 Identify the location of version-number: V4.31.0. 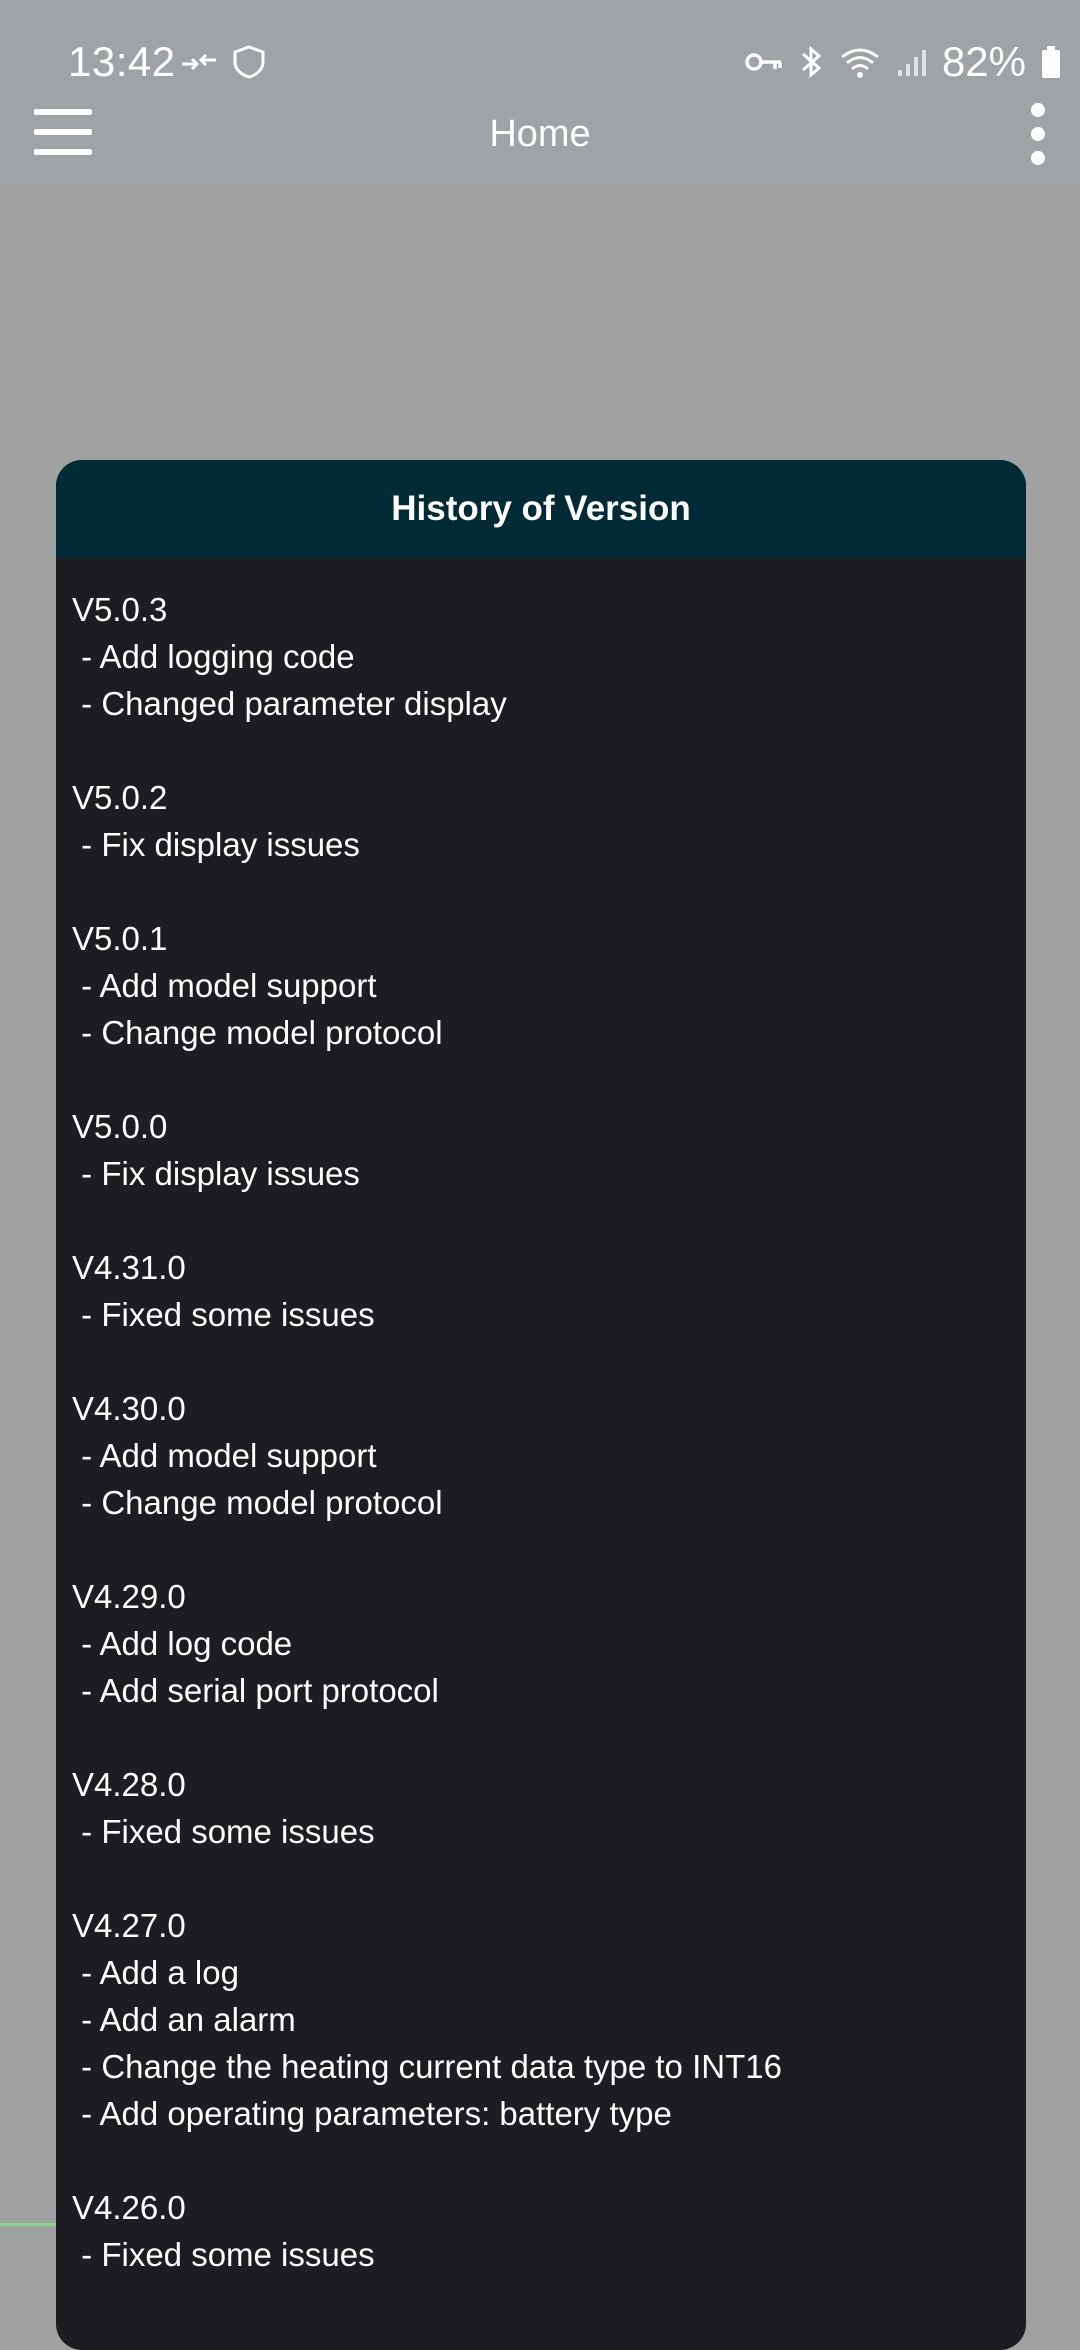
(129, 1267).